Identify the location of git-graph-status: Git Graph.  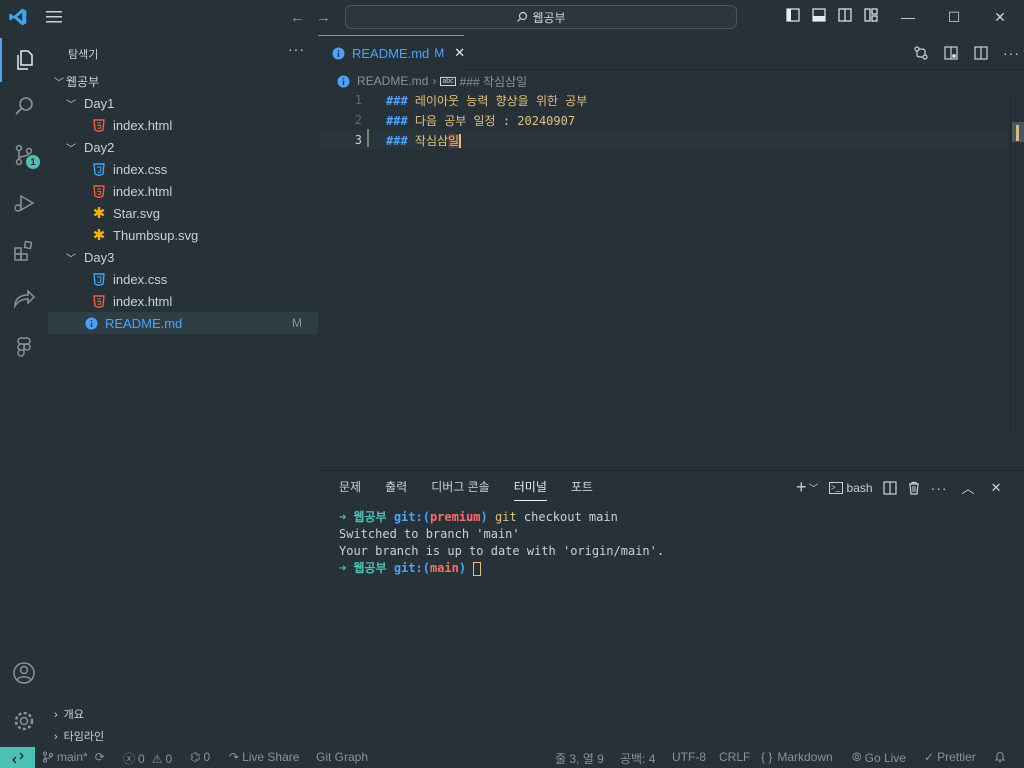
(342, 757).